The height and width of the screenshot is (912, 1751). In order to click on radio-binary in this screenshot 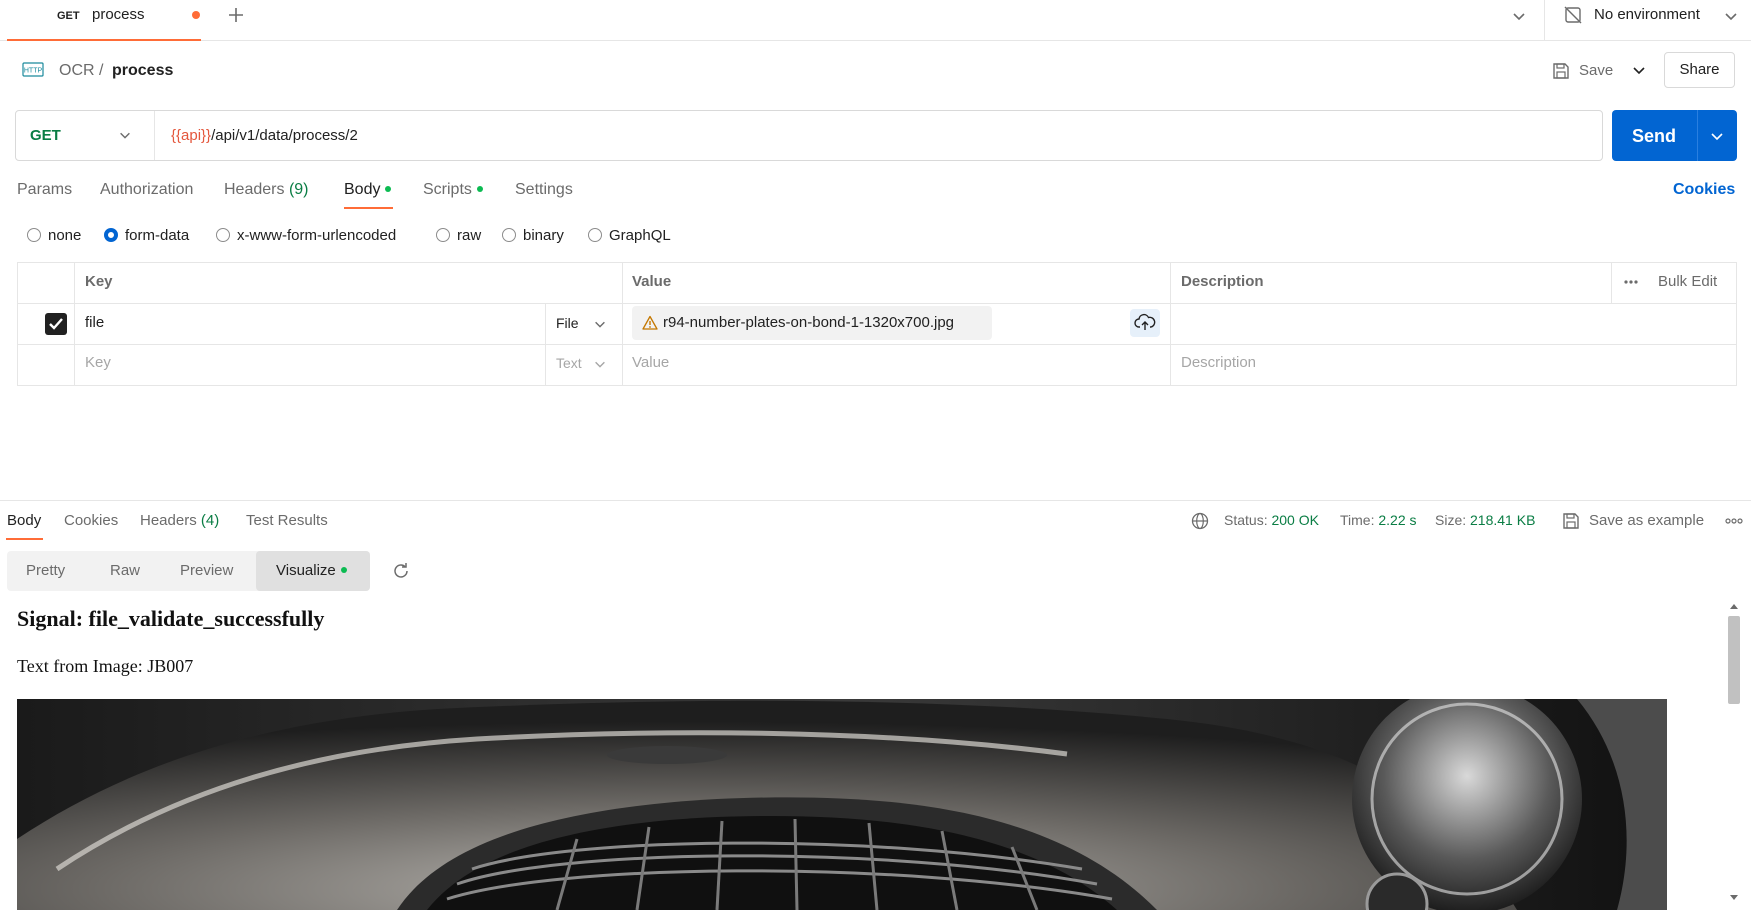, I will do `click(509, 235)`.